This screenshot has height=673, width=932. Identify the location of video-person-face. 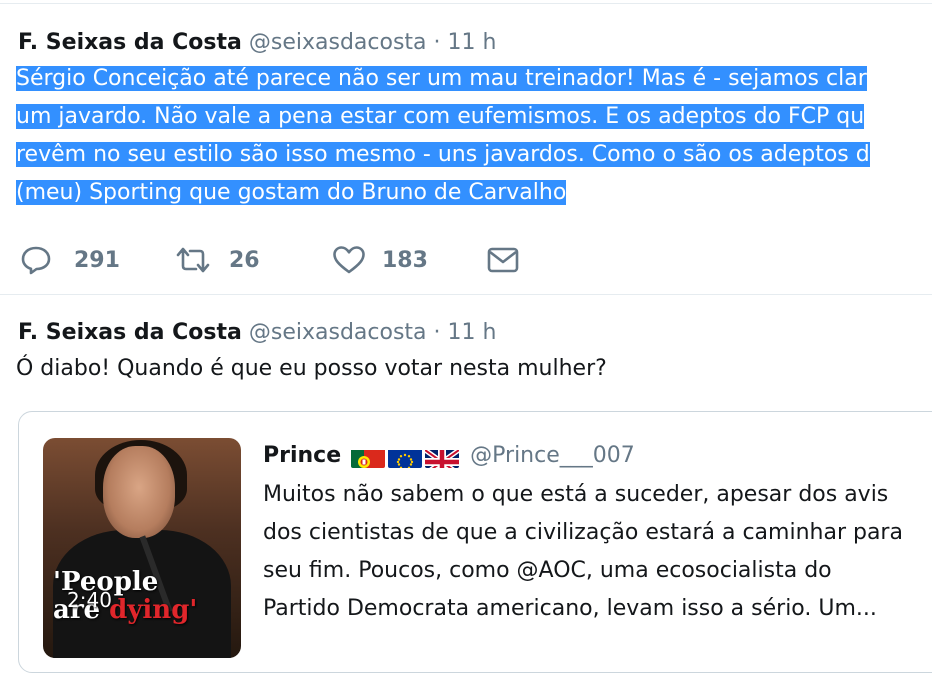
(139, 492).